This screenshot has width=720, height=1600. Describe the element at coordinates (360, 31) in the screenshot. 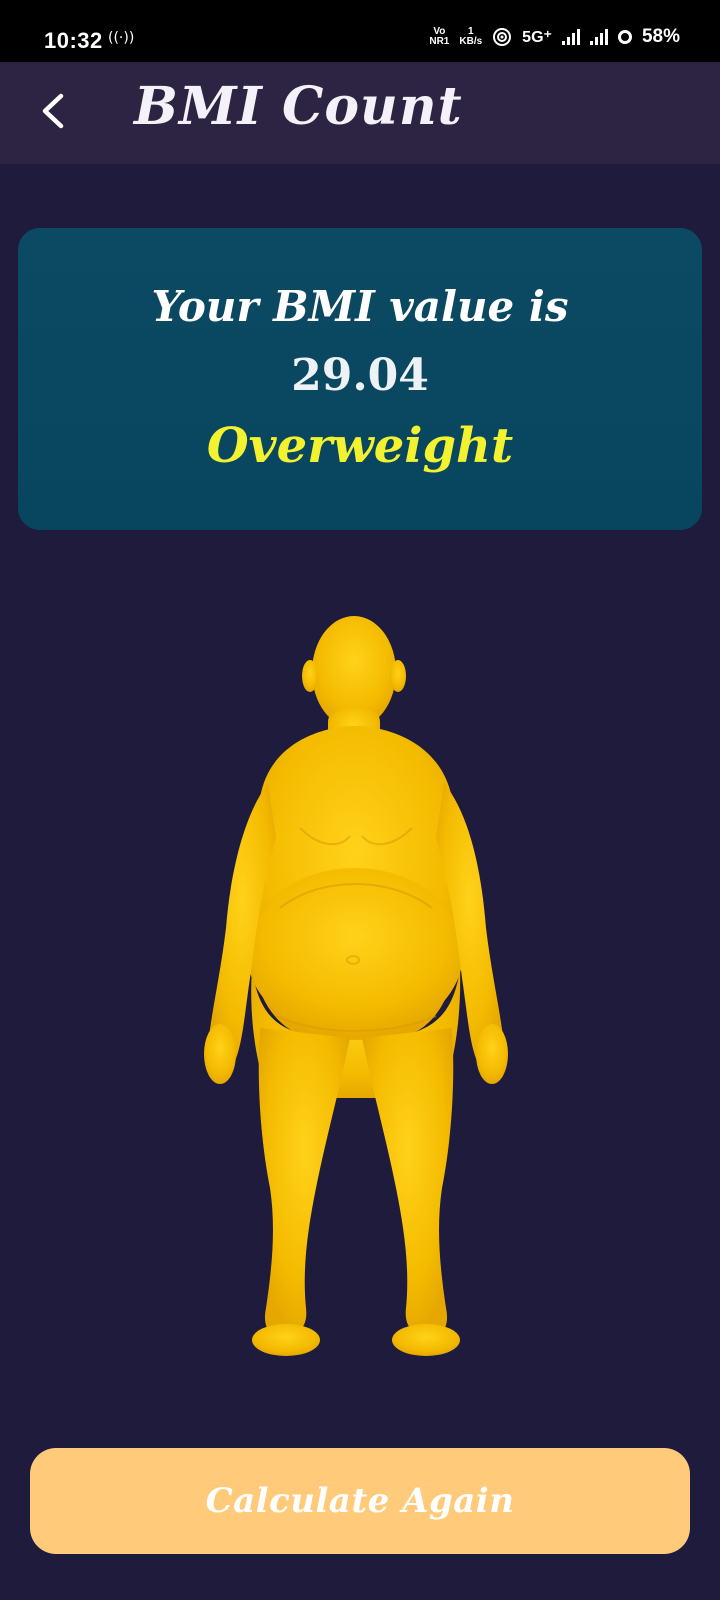

I see `status-bar: 10:32 ((·)) Vo NR1 1 KB/s 5G⁺ 58%` at that location.